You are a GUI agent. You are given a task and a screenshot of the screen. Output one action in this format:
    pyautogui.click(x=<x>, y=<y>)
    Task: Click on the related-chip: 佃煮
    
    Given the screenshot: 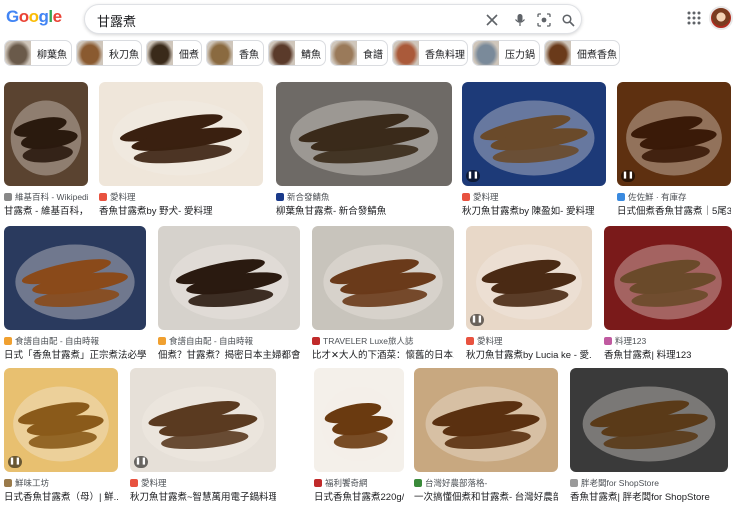 What is the action you would take?
    pyautogui.click(x=174, y=53)
    